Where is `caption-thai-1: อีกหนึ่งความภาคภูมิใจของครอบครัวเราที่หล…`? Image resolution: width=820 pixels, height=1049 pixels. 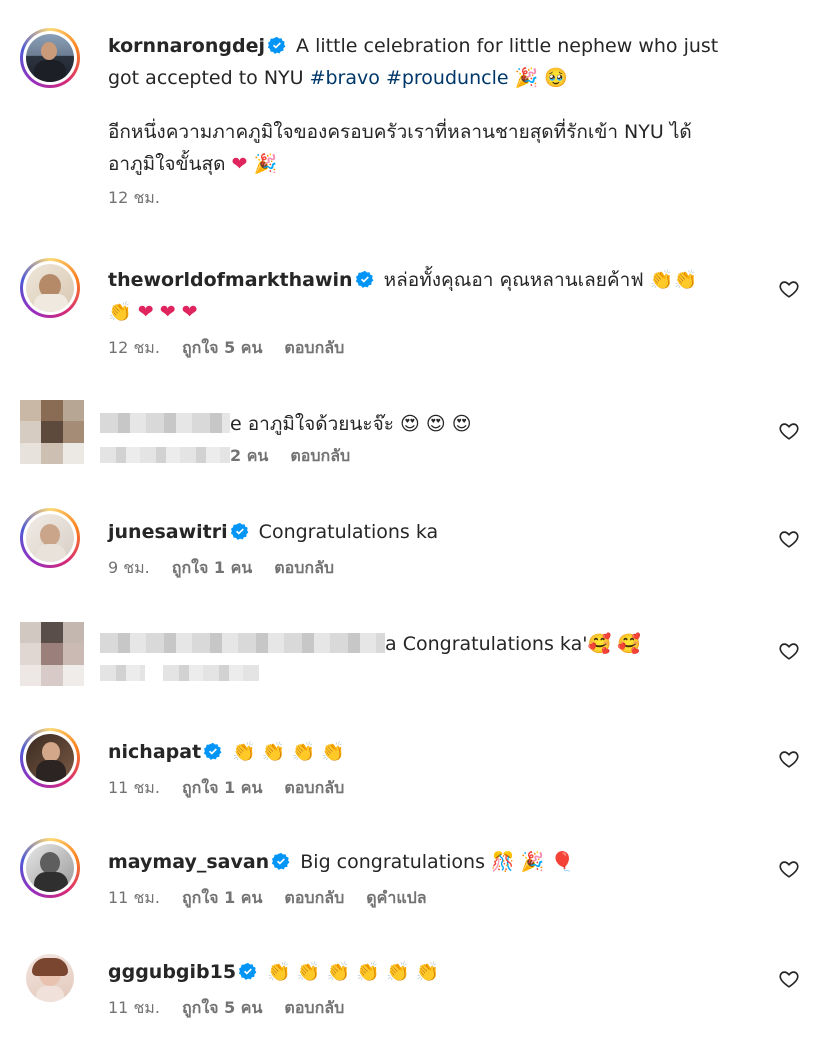
caption-thai-1: อีกหนึ่งความภาคภูมิใจของครอบครัวเราที่หล… is located at coordinates (400, 132).